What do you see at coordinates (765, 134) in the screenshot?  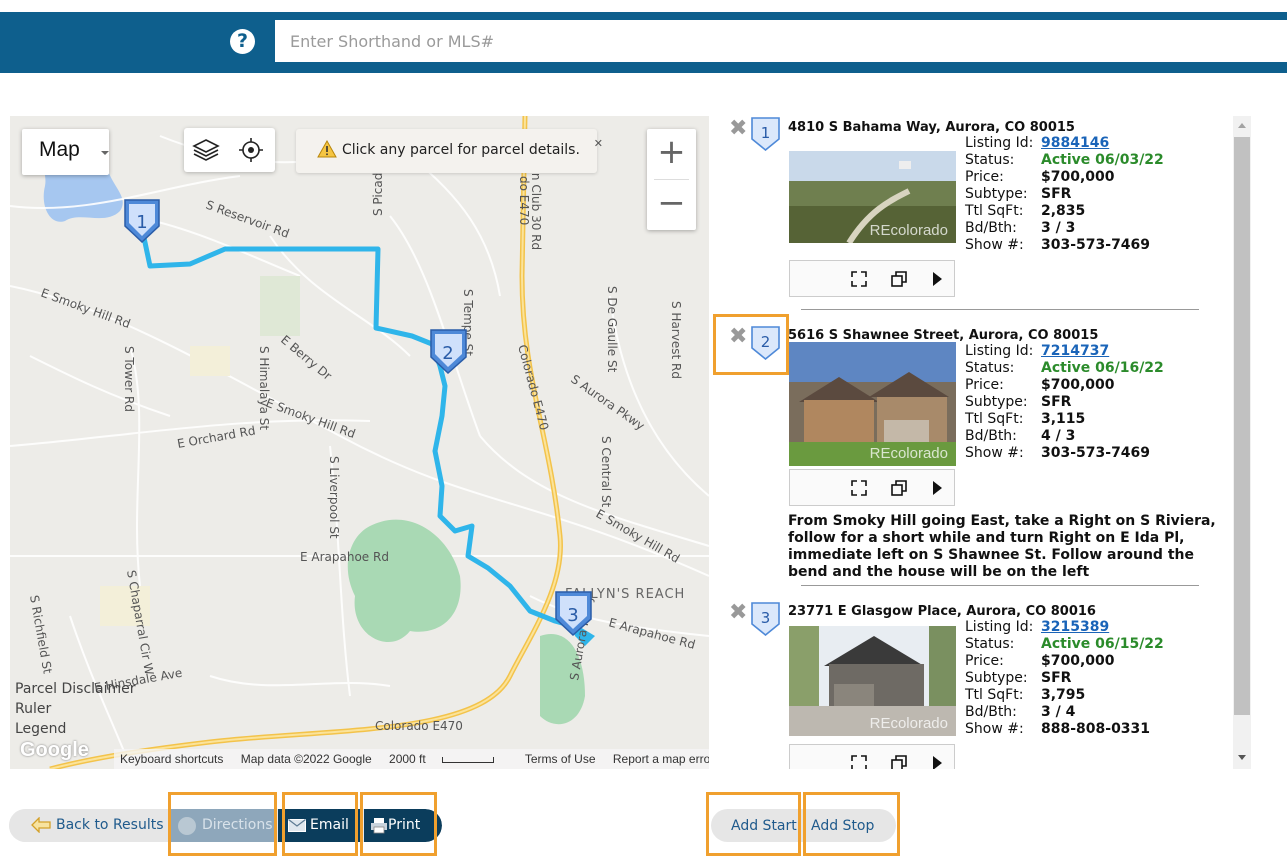 I see `stop-marker-icon: 1` at bounding box center [765, 134].